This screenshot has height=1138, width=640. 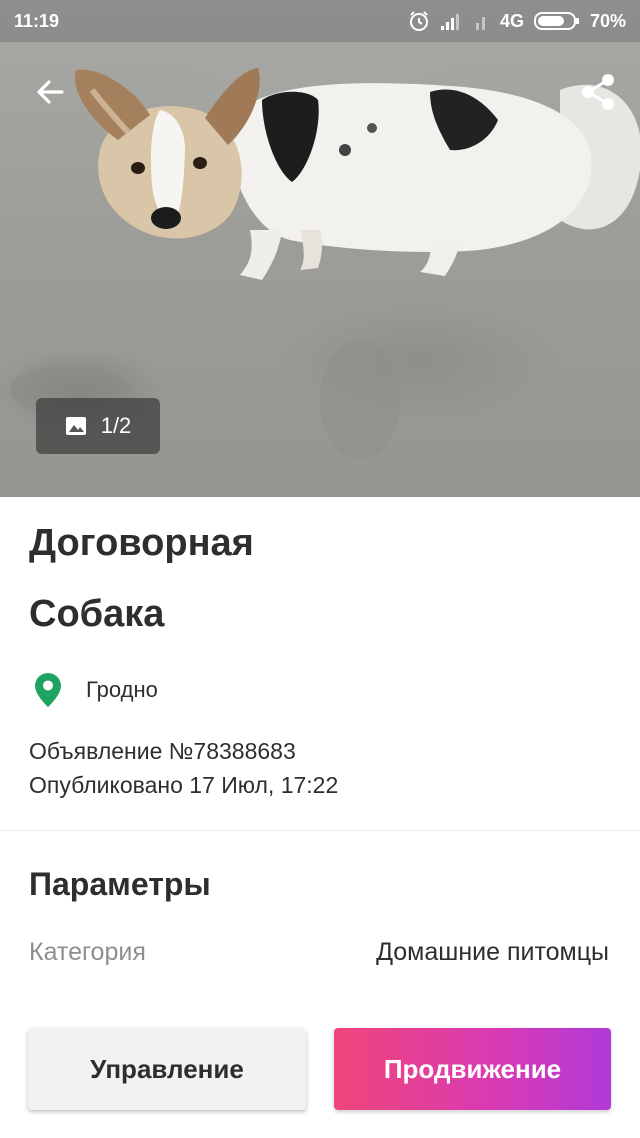 I want to click on arrow-back-icon, so click(x=50, y=92).